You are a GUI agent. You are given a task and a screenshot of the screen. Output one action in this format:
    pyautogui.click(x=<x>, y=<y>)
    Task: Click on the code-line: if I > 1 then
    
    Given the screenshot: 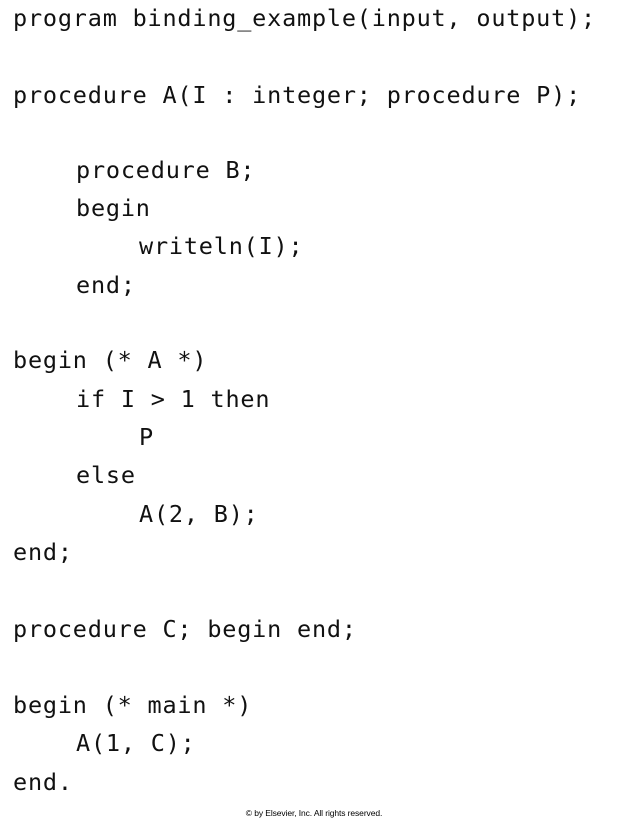 What is the action you would take?
    pyautogui.click(x=173, y=399)
    